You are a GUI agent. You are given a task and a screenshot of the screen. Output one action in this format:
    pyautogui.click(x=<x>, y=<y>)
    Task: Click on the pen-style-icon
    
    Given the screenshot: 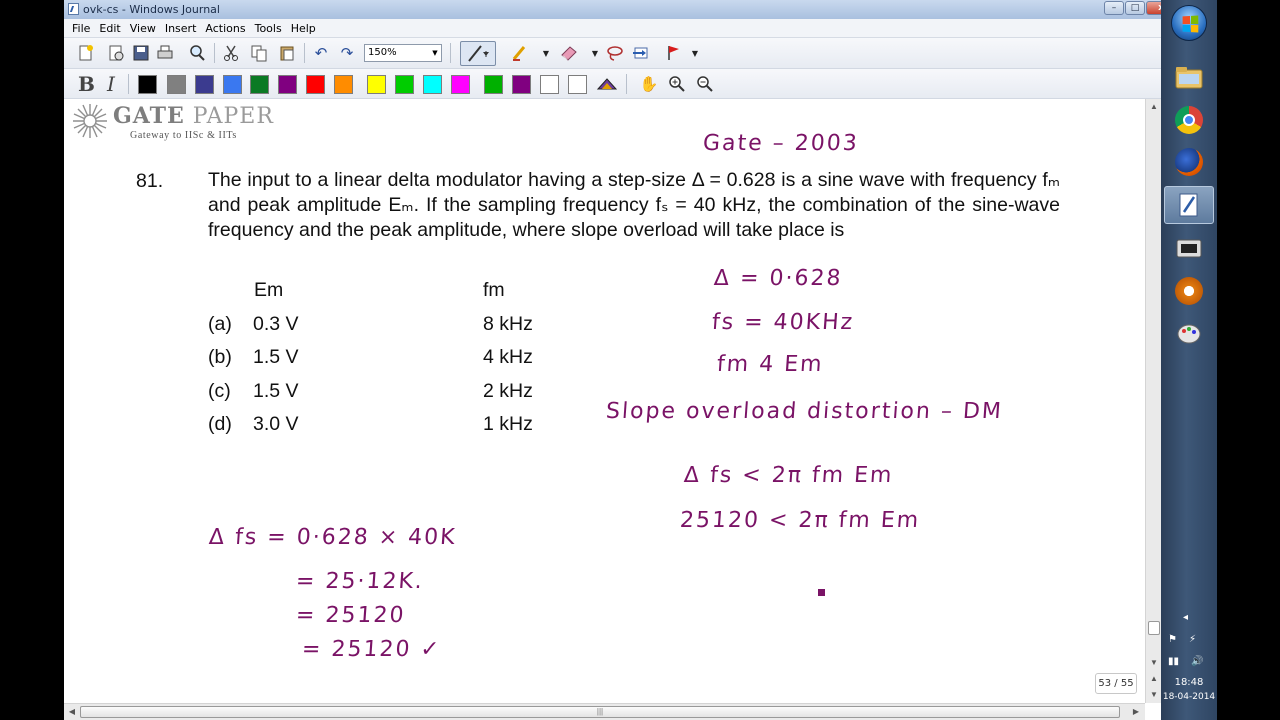 What is the action you would take?
    pyautogui.click(x=607, y=84)
    